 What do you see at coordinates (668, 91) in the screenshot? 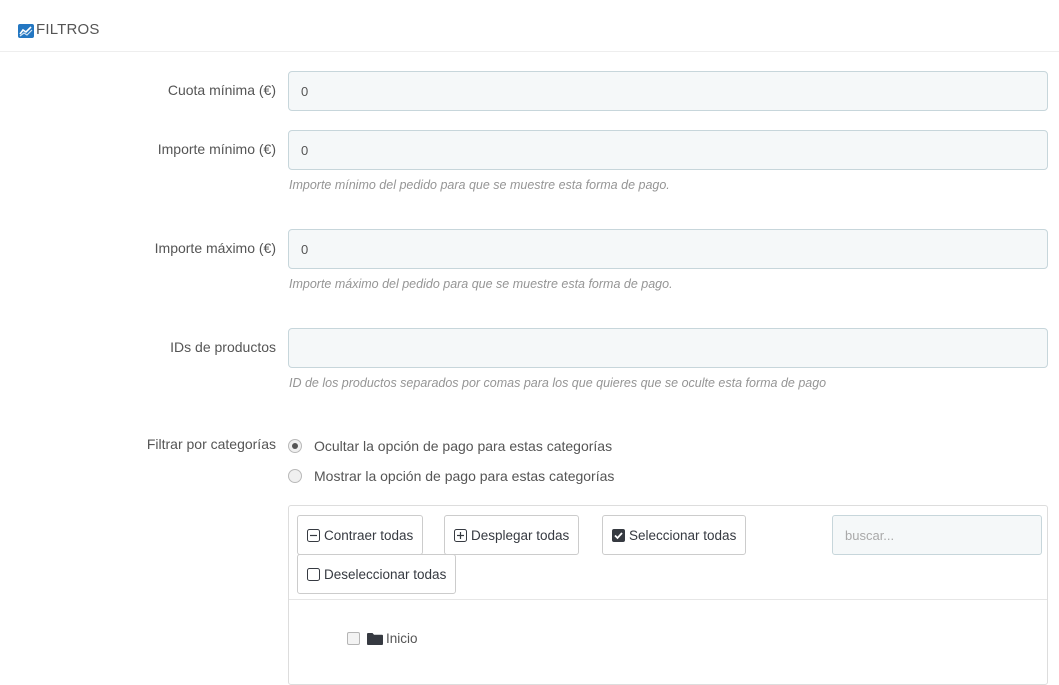
I see `cuota-minima-input` at bounding box center [668, 91].